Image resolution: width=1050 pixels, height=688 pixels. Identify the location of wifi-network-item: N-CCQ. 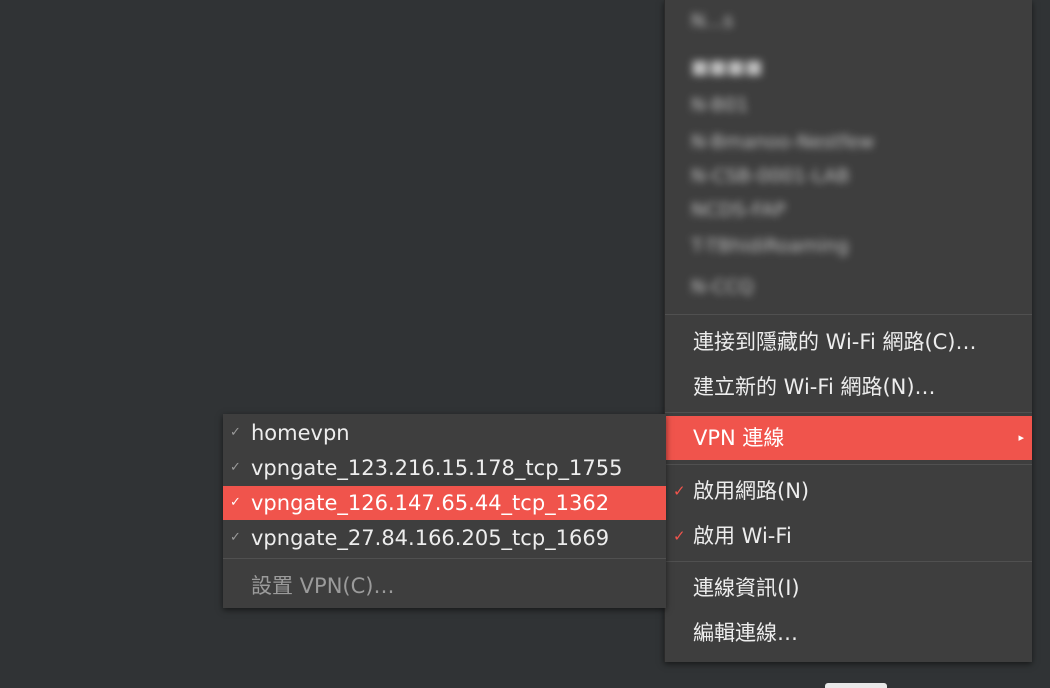
(722, 289).